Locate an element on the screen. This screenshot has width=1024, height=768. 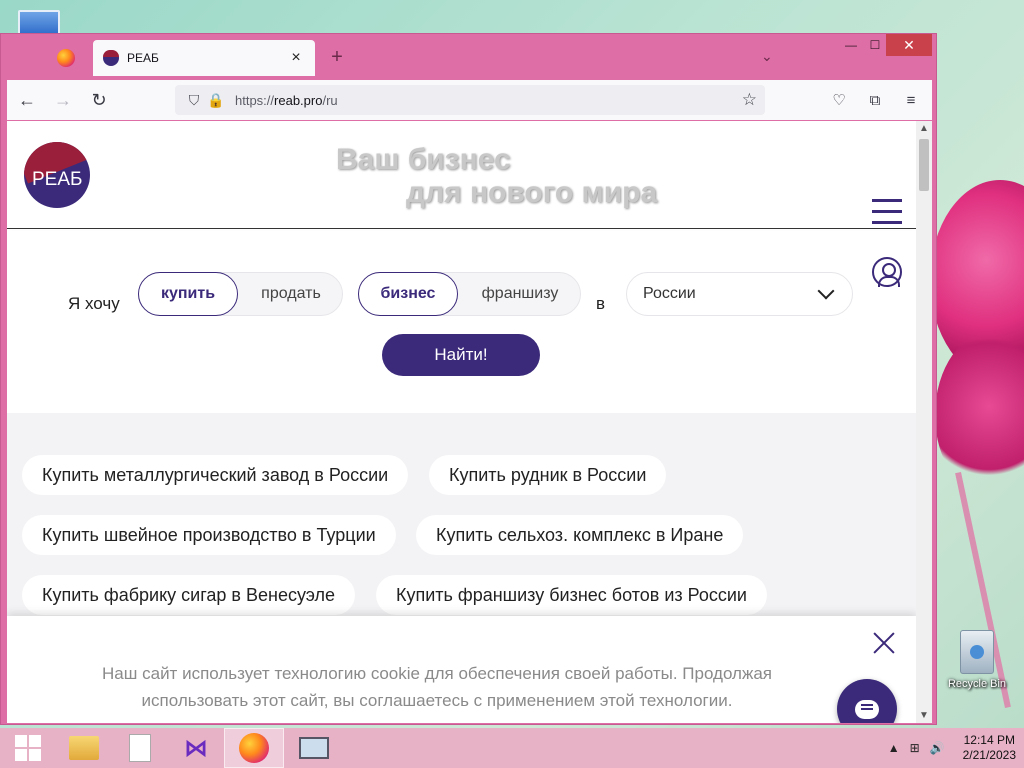
navigation-toolbar: ← → ↻ ⛉ 🔒 https://reab.pro/ru ☆ ♡ ⧉ ≡ is located at coordinates (469, 100).